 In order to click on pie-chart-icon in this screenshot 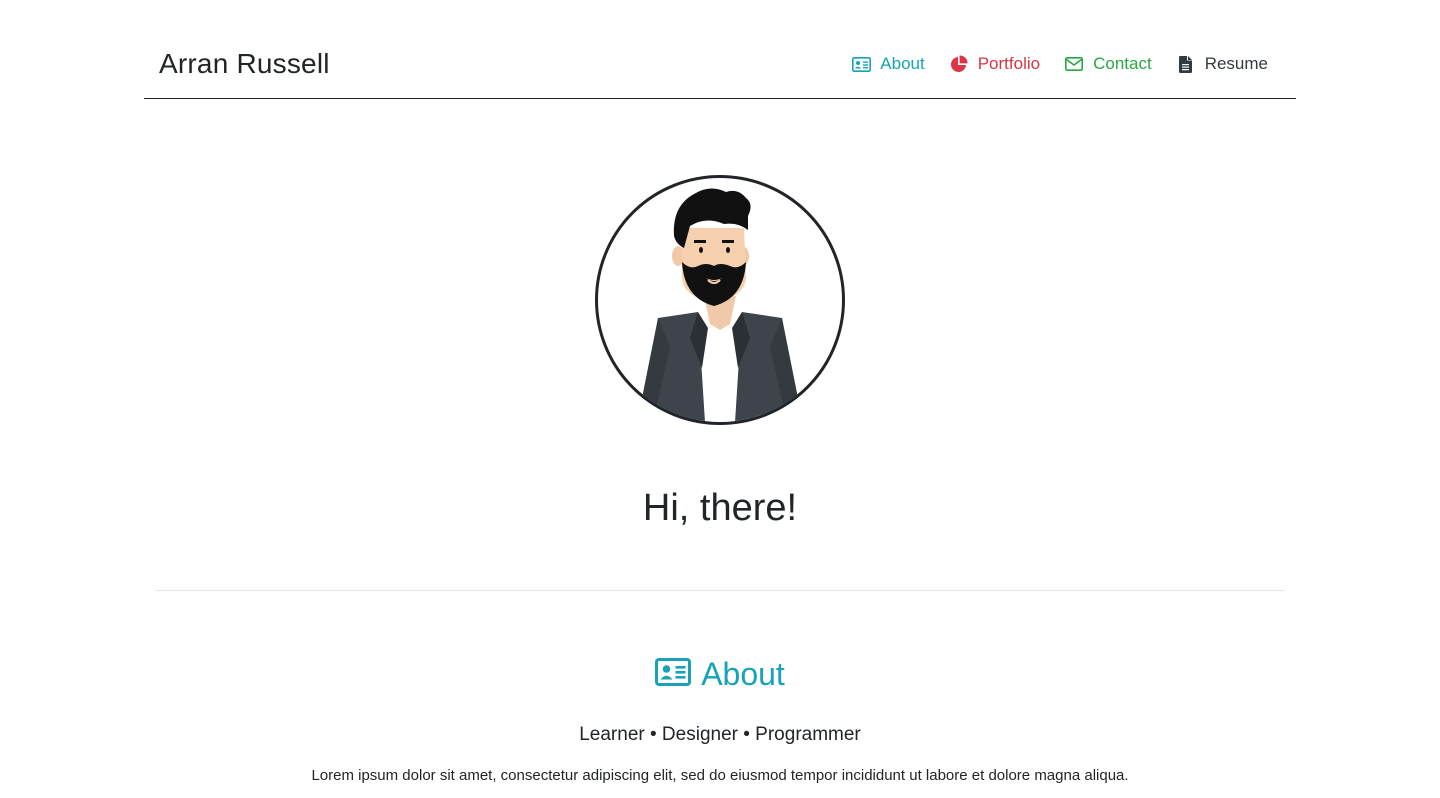, I will do `click(959, 64)`.